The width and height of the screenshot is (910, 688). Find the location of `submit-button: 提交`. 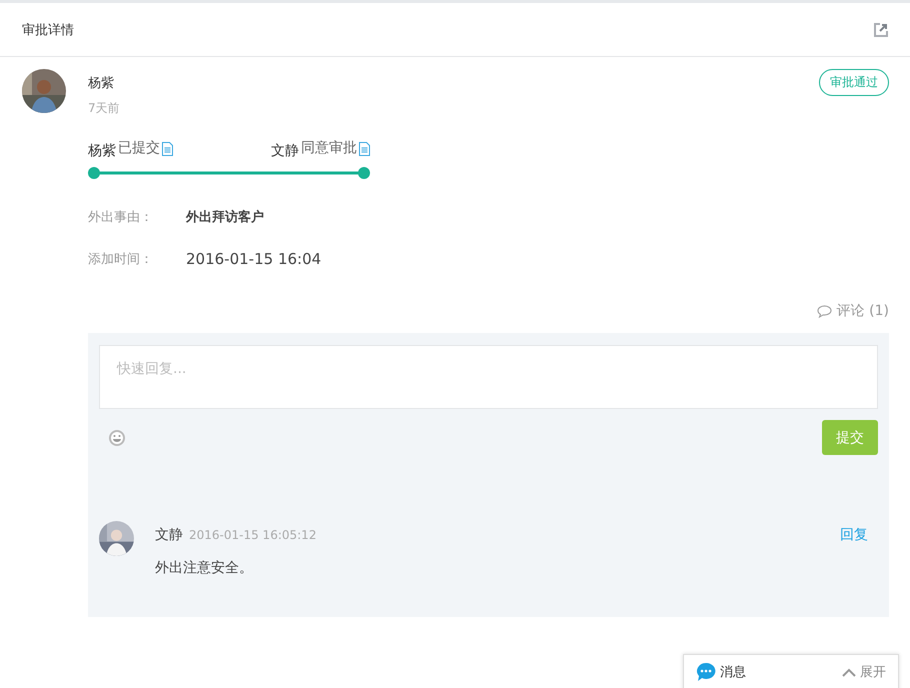

submit-button: 提交 is located at coordinates (850, 437).